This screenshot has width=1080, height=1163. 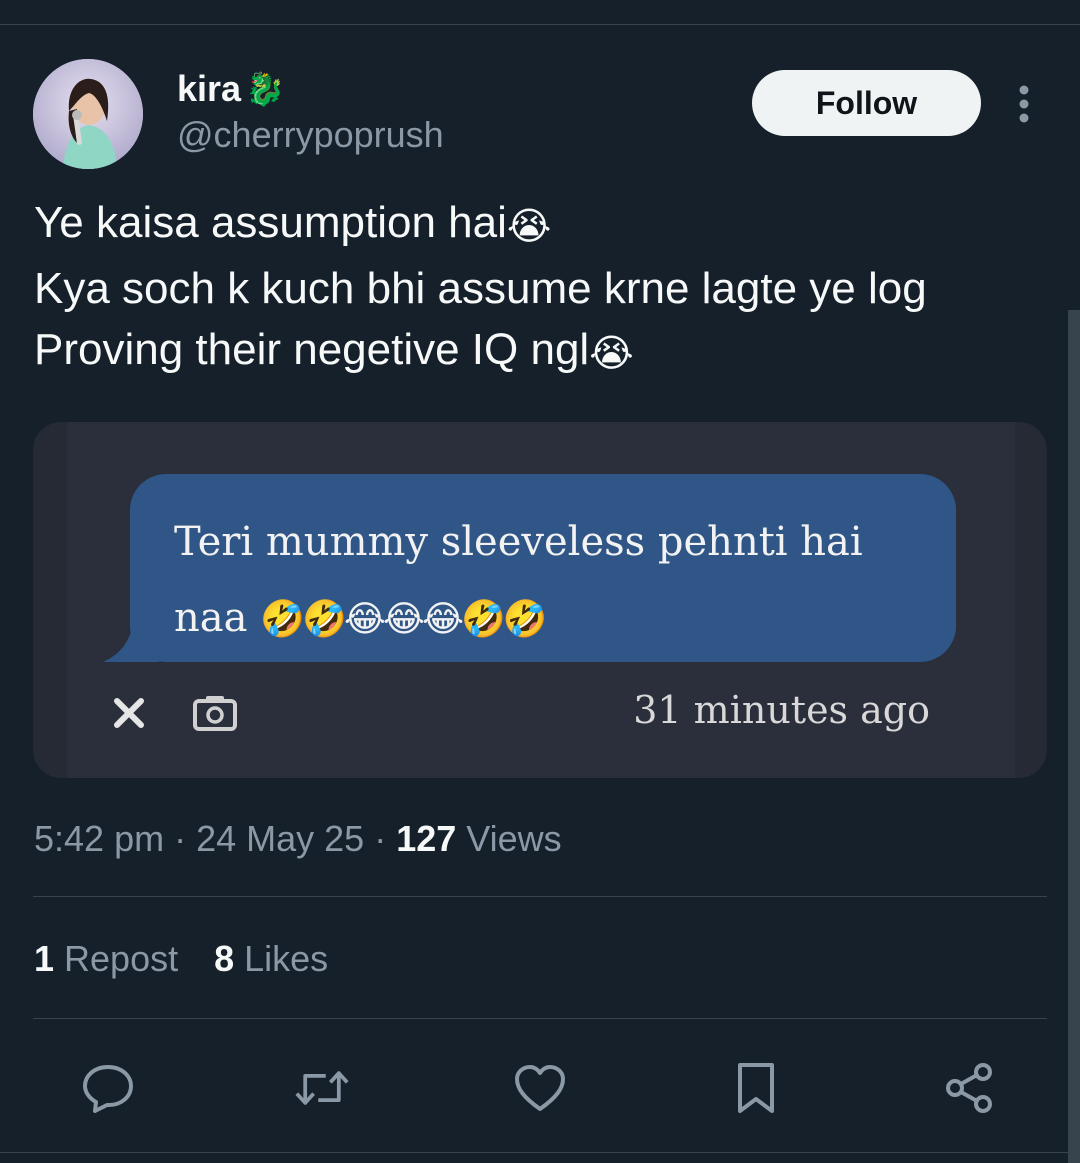 I want to click on views-label: Views, so click(x=509, y=838).